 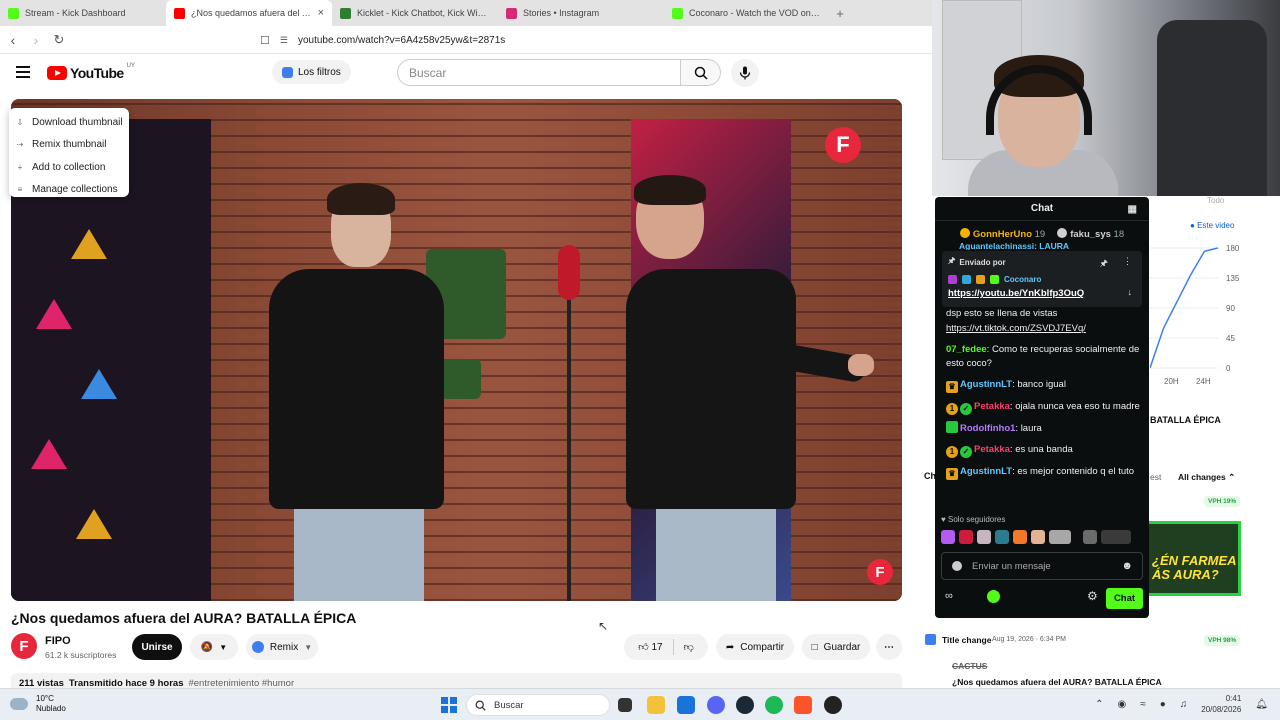 I want to click on emoji-icon: ☻, so click(x=1127, y=566).